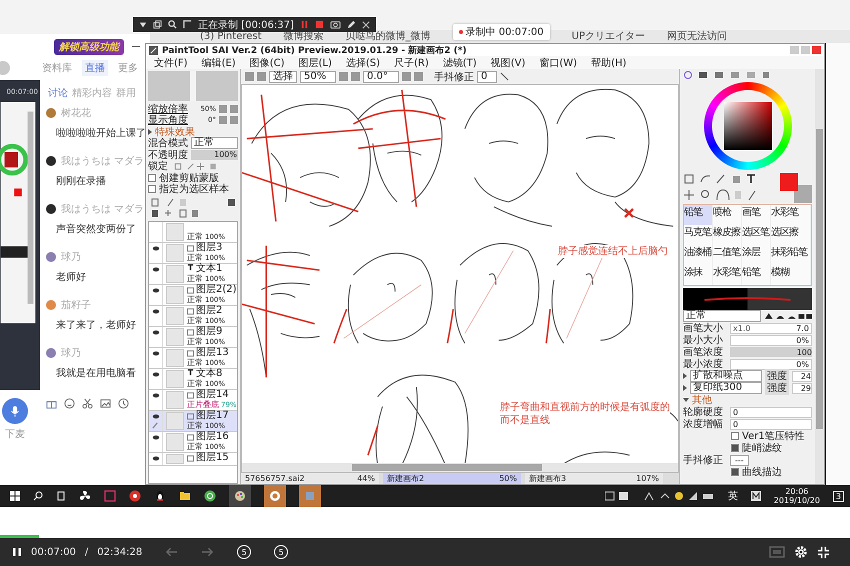  What do you see at coordinates (123, 403) in the screenshot?
I see `clock-icon` at bounding box center [123, 403].